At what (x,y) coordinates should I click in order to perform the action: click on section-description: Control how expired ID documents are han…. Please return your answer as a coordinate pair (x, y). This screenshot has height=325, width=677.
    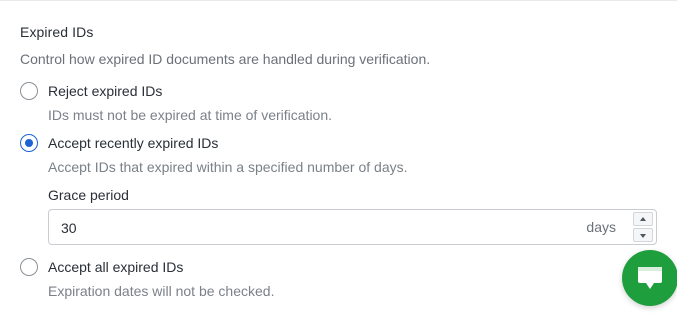
    Looking at the image, I should click on (225, 59).